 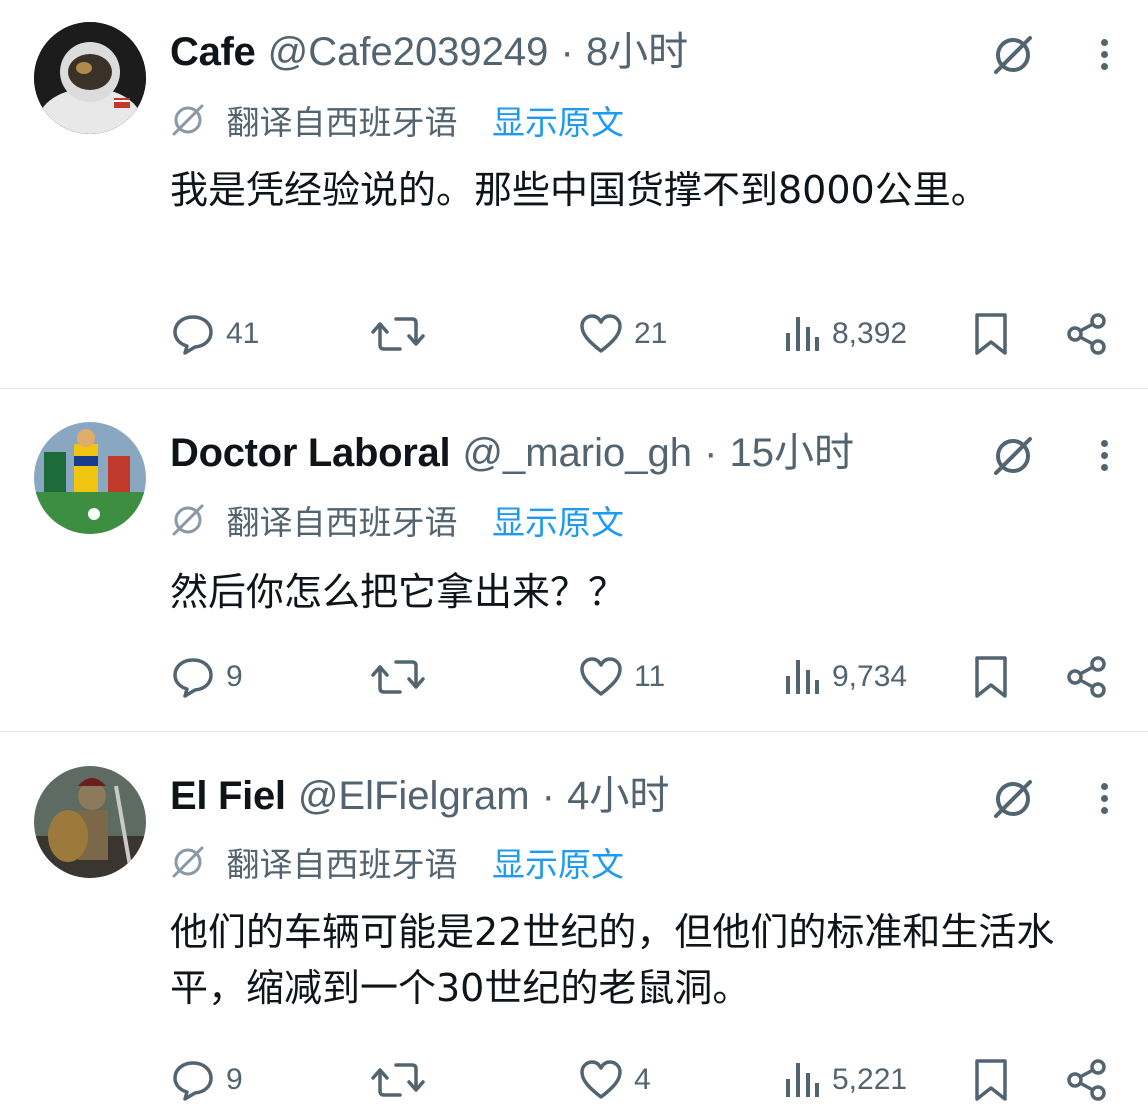 I want to click on like-button: 11, so click(x=621, y=677).